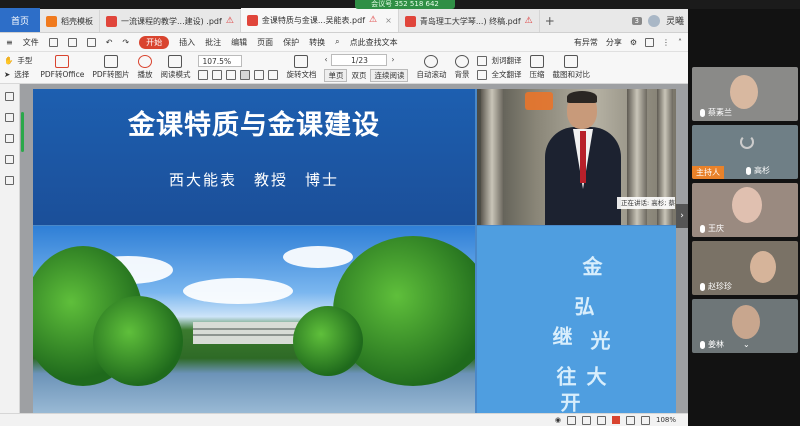  What do you see at coordinates (536, 67) in the screenshot?
I see `compress-button: 压缩` at bounding box center [536, 67].